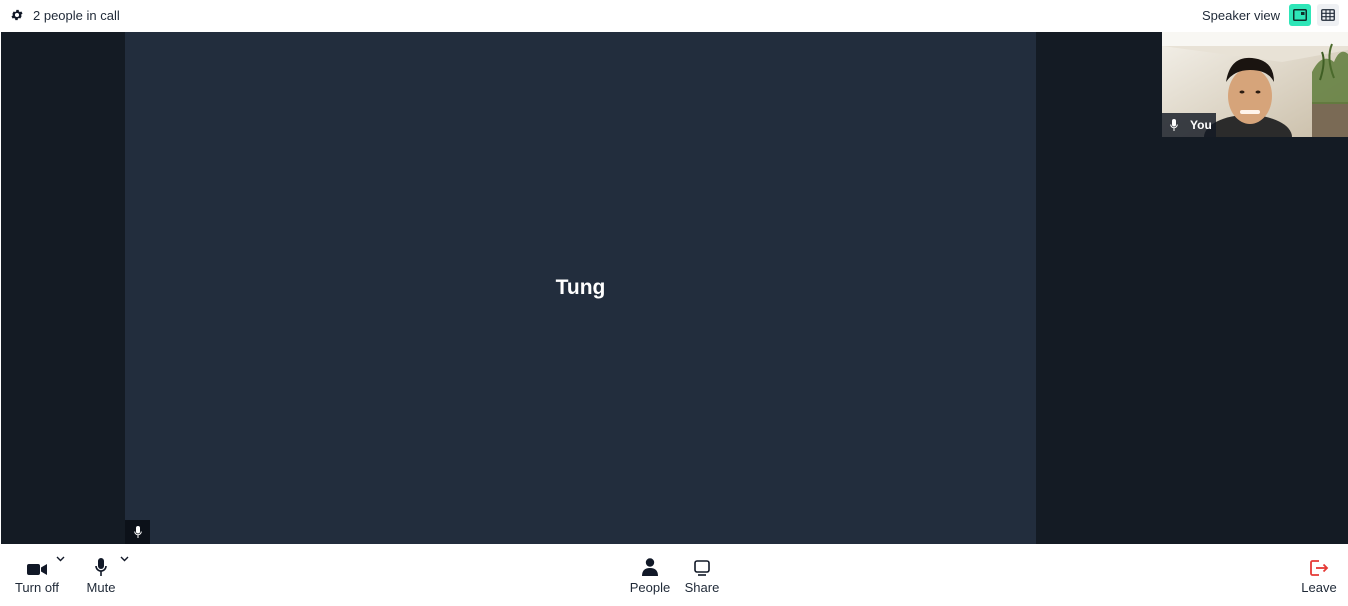 The height and width of the screenshot is (606, 1348). What do you see at coordinates (674, 15) in the screenshot?
I see `top-bar: 2 people in call Speaker view` at bounding box center [674, 15].